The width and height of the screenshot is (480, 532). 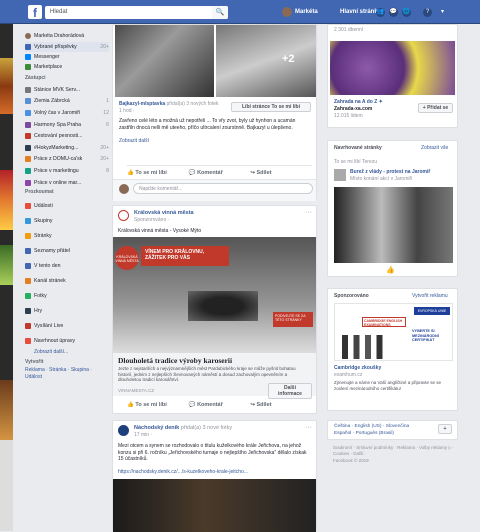 I want to click on sidebar-item: Fotky, so click(x=67, y=295).